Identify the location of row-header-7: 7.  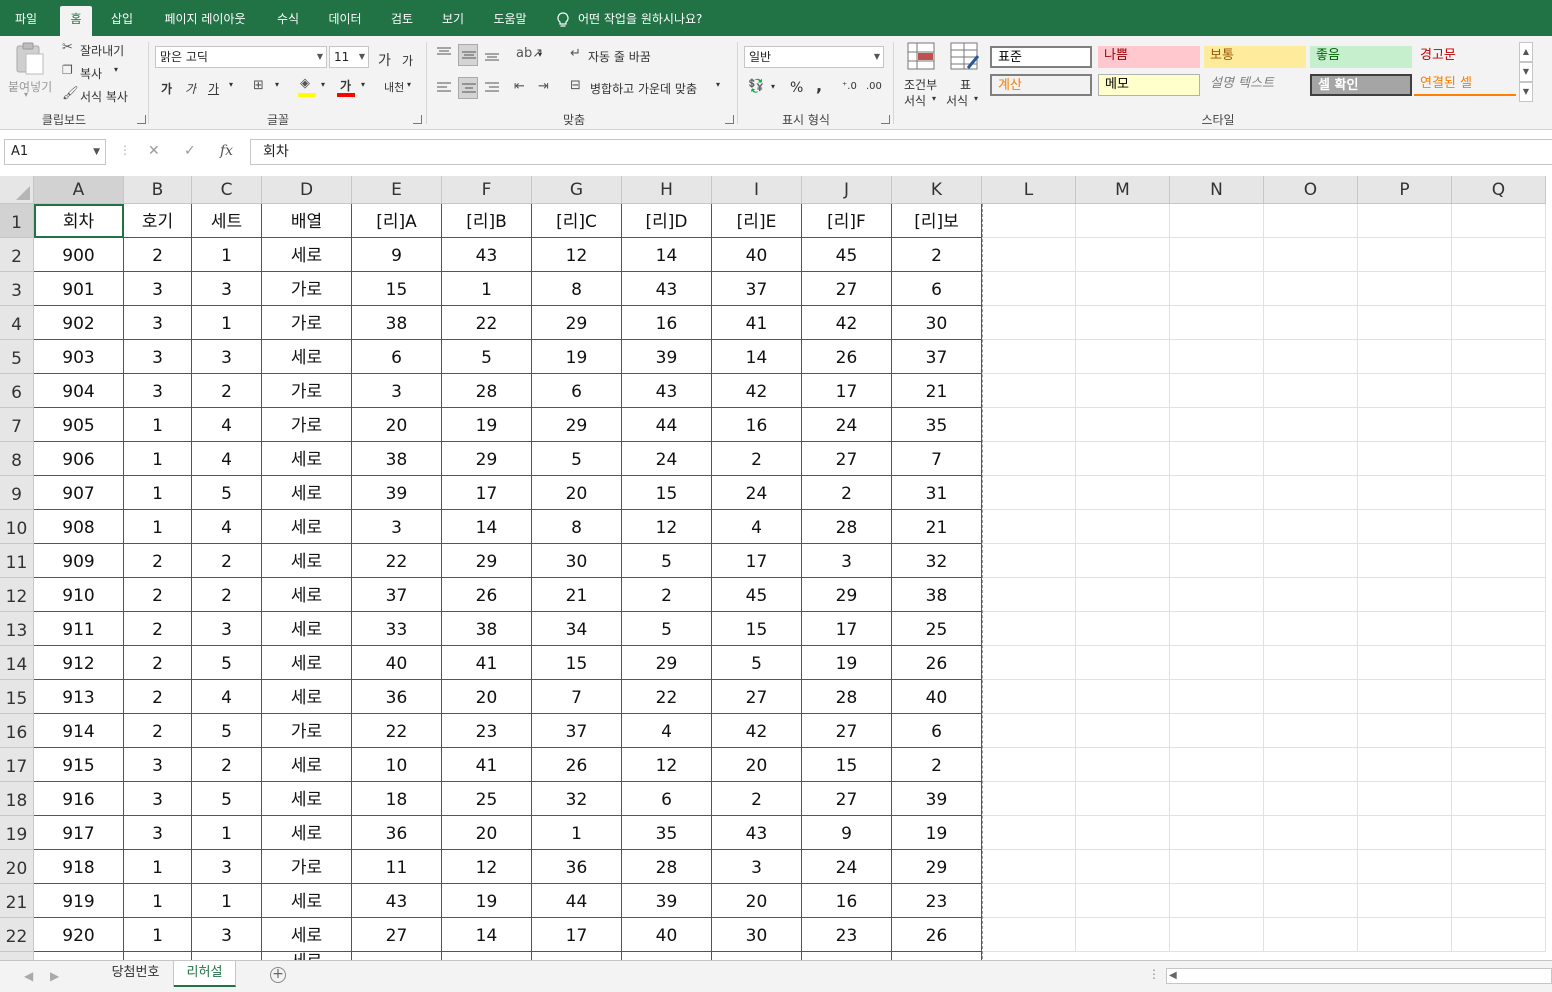
(17, 425).